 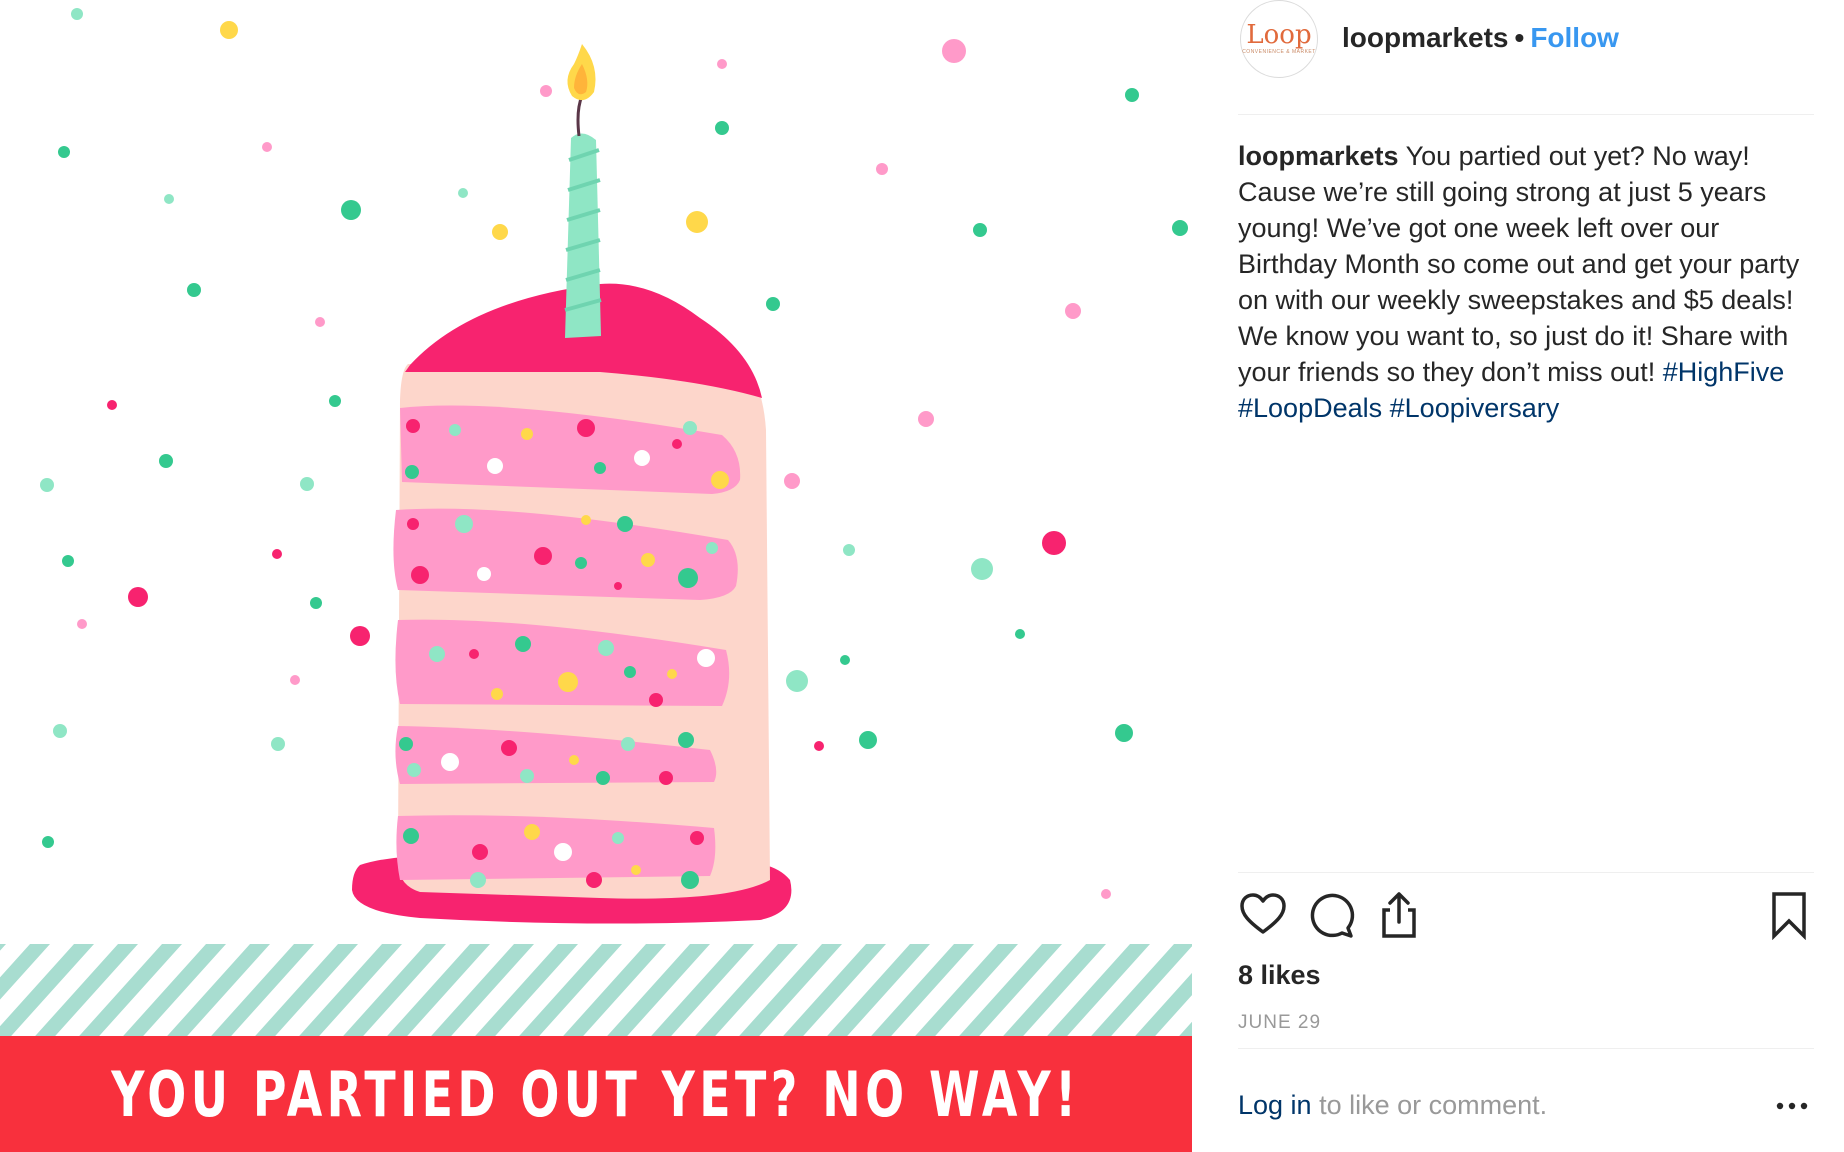 What do you see at coordinates (1792, 1106) in the screenshot?
I see `more-options-icon` at bounding box center [1792, 1106].